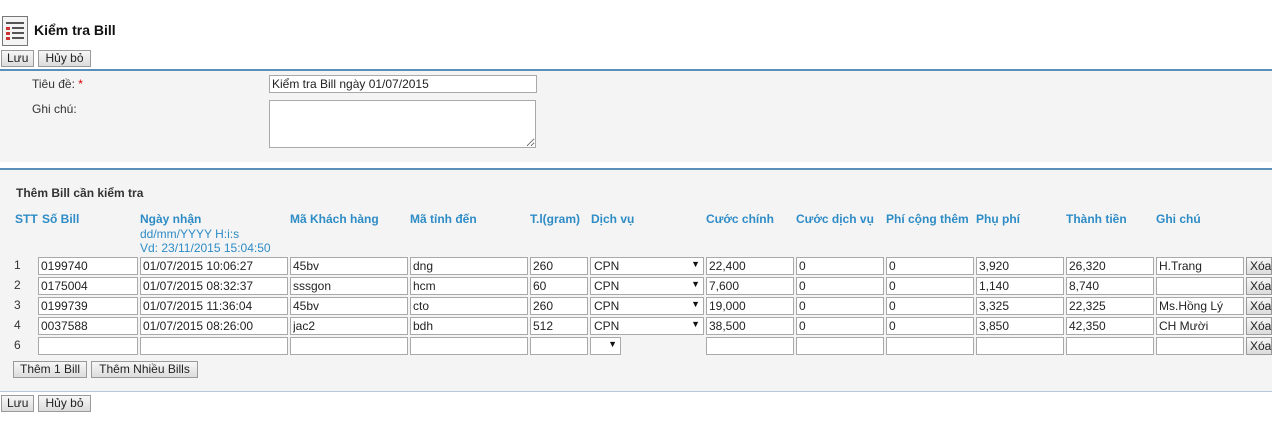 The image size is (1272, 431). I want to click on add-one-bill-button: Thêm 1 Bill, so click(50, 369).